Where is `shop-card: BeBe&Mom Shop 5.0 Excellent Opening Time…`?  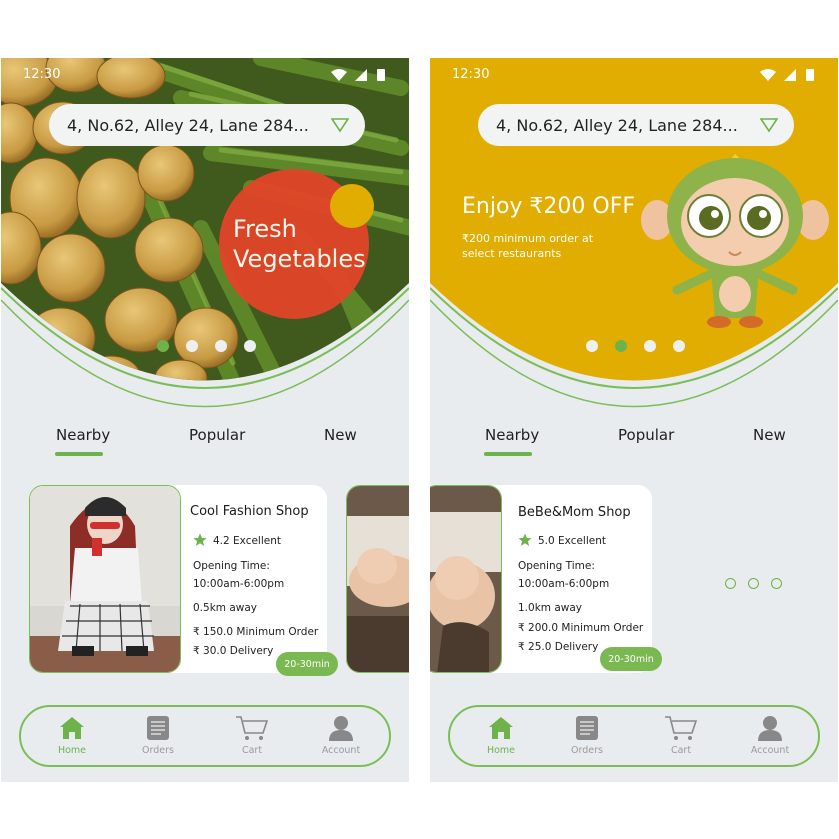 shop-card: BeBe&Mom Shop 5.0 Excellent Opening Time… is located at coordinates (546, 579).